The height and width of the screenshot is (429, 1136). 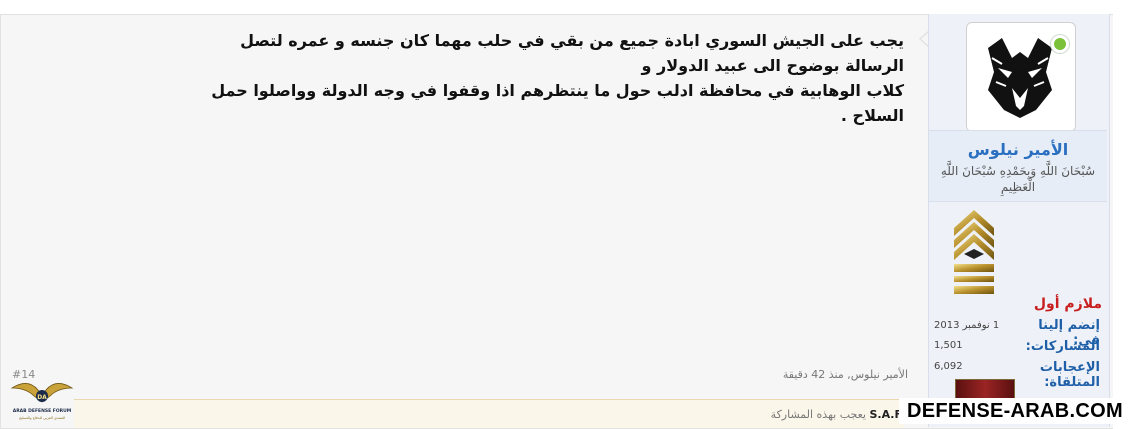 What do you see at coordinates (967, 325) in the screenshot?
I see `joined-value: 1 نوفمبر 2013` at bounding box center [967, 325].